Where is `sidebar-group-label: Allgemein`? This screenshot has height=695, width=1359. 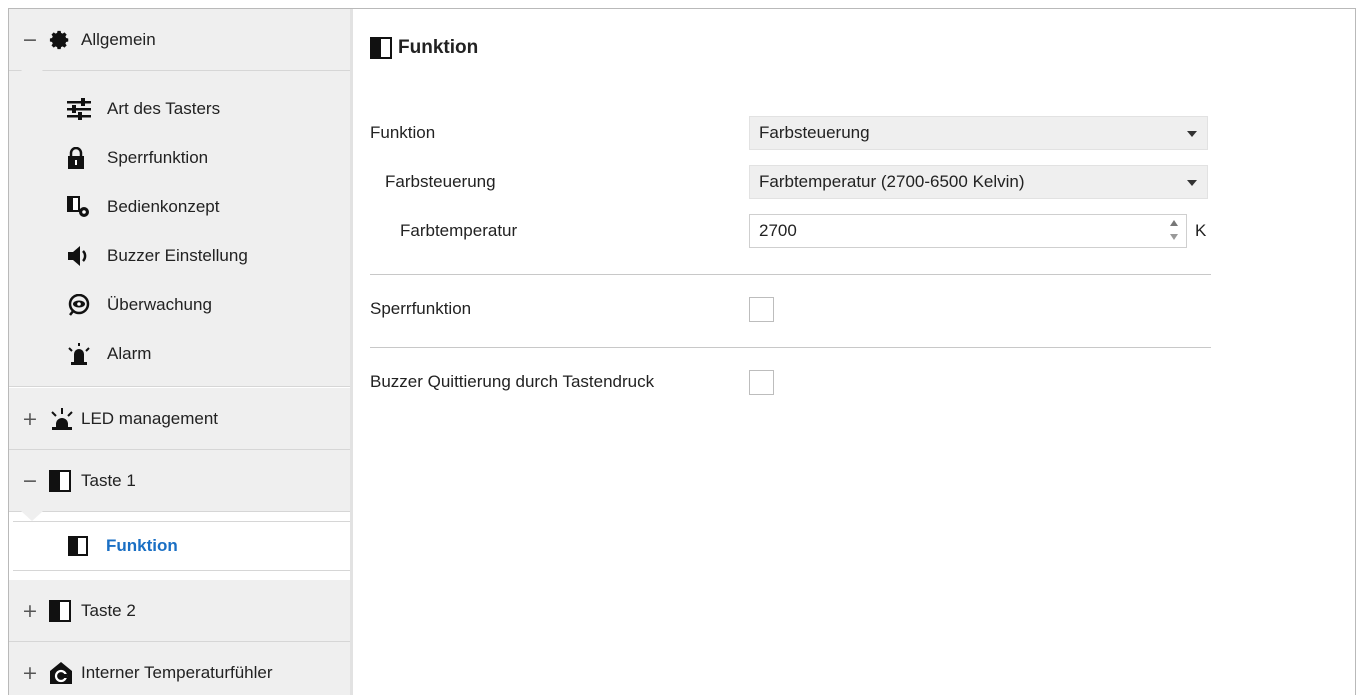
sidebar-group-label: Allgemein is located at coordinates (118, 39).